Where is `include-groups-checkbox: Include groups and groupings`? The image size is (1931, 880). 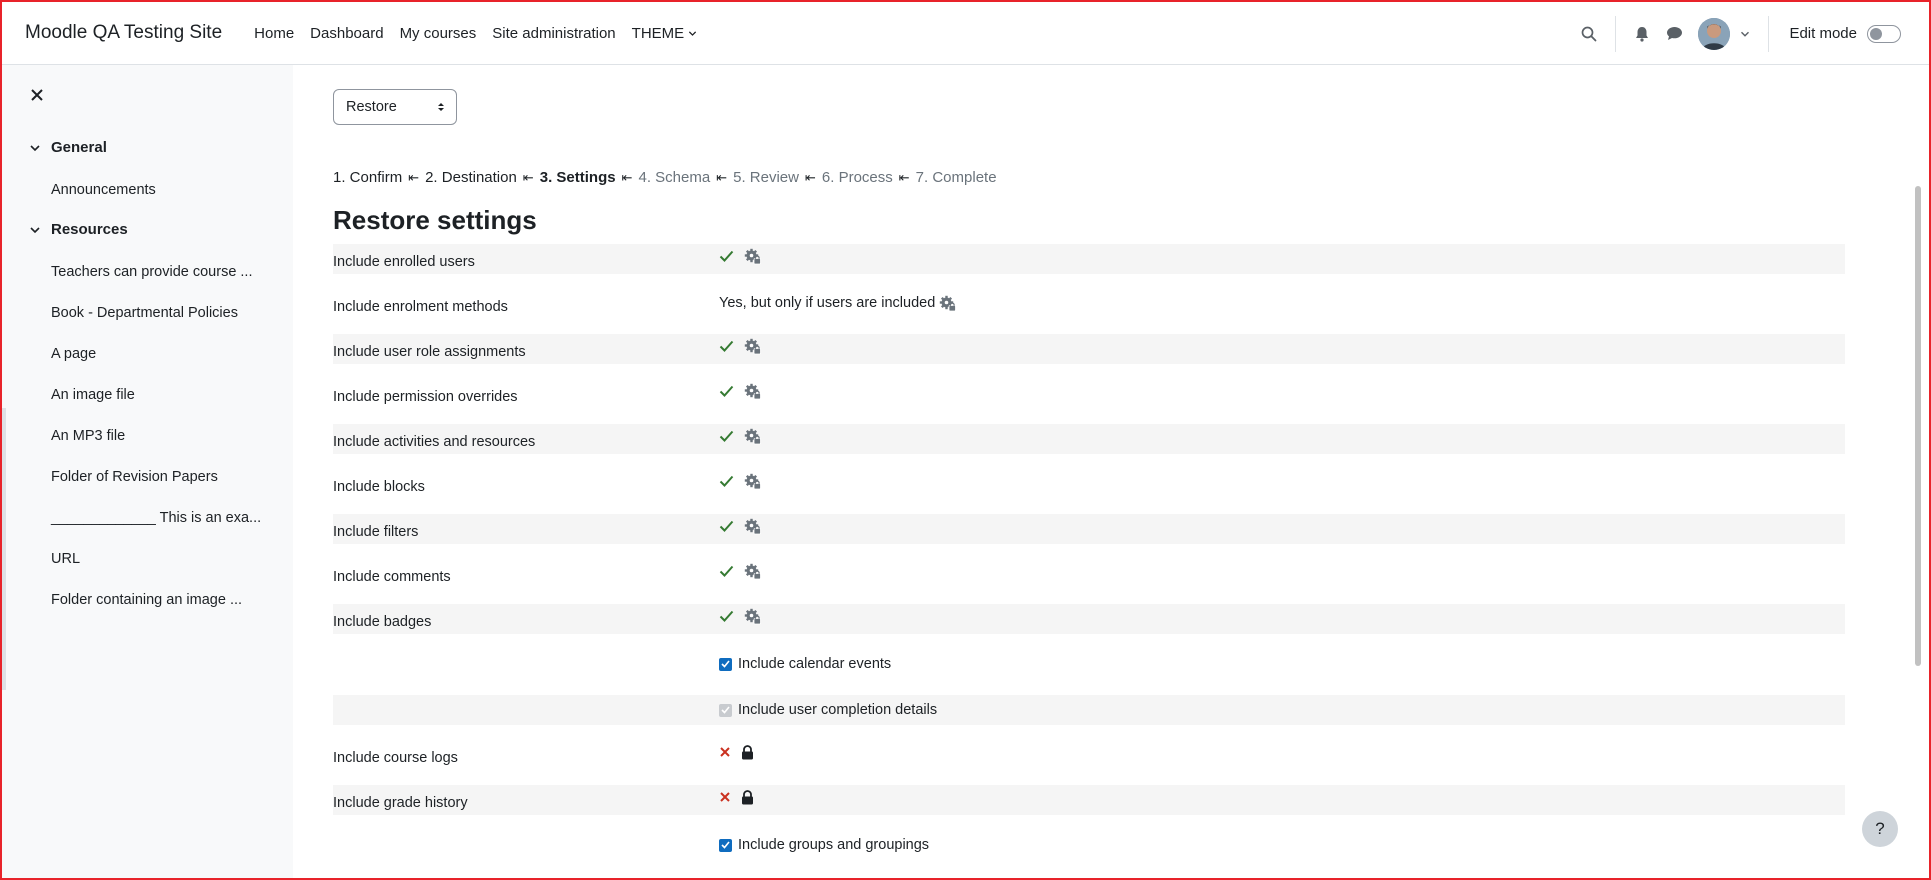
include-groups-checkbox: Include groups and groupings is located at coordinates (824, 845).